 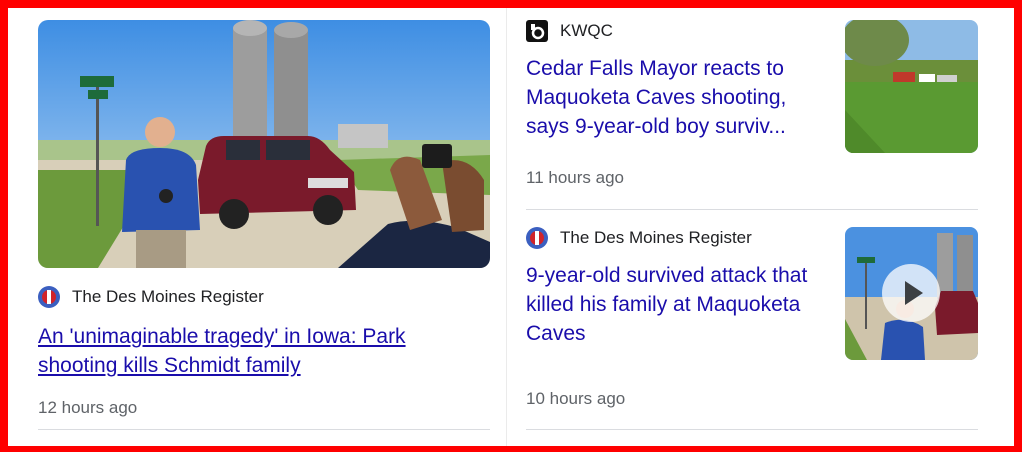 I want to click on story-thumbnail, so click(x=911, y=86).